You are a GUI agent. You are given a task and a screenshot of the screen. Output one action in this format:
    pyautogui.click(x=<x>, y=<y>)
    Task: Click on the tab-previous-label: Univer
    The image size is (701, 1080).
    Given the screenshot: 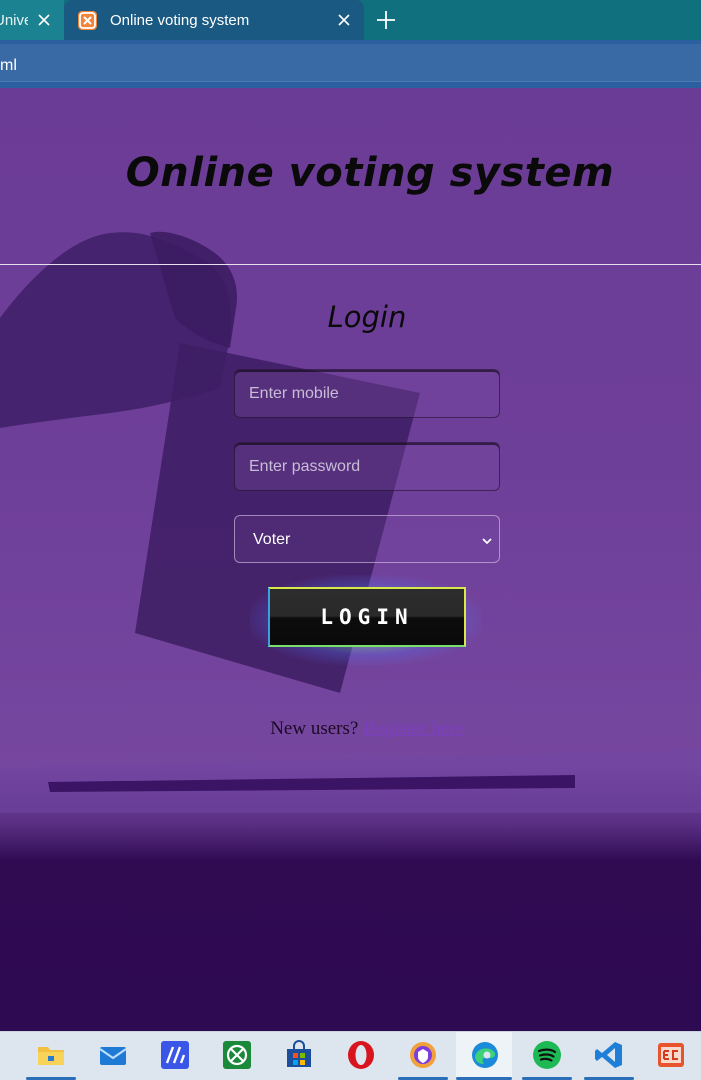 What is the action you would take?
    pyautogui.click(x=14, y=20)
    